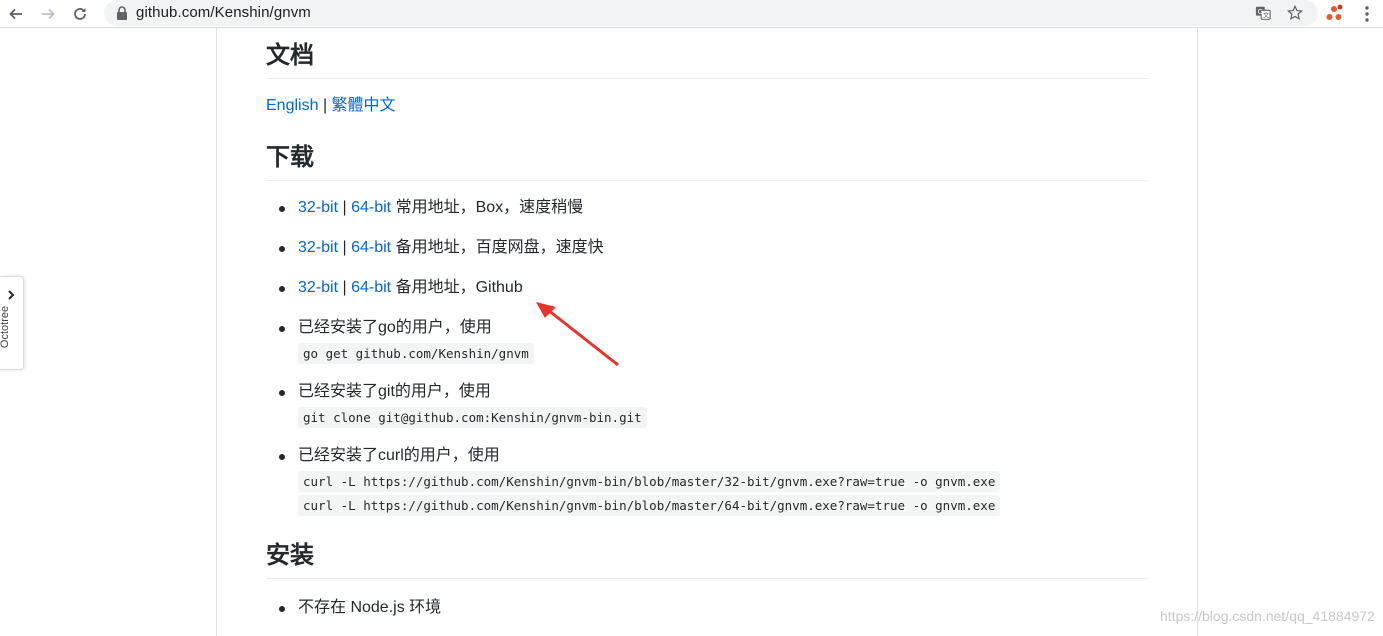 The width and height of the screenshot is (1383, 636). I want to click on item-description: 已经安装了git的用户，使用, so click(394, 391).